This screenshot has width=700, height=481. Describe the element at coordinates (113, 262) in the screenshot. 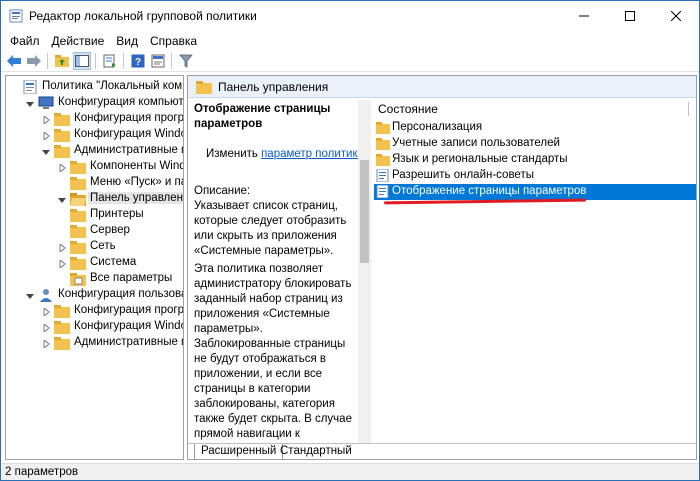

I see `tree-item-label: Система` at that location.